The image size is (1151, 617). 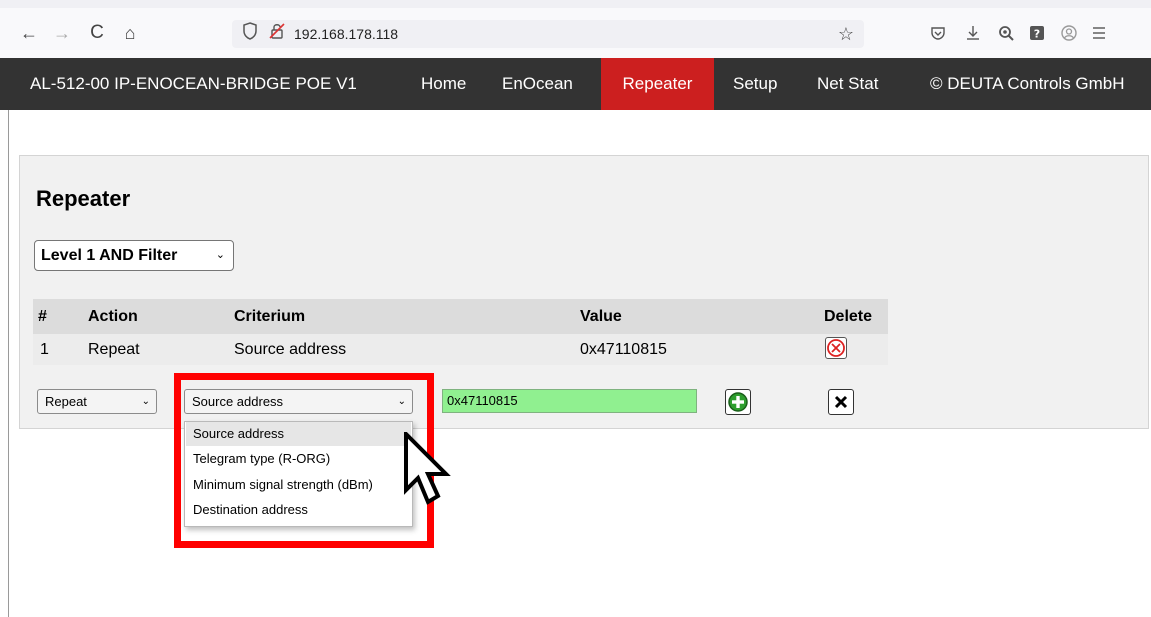 I want to click on cancel-button, so click(x=841, y=402).